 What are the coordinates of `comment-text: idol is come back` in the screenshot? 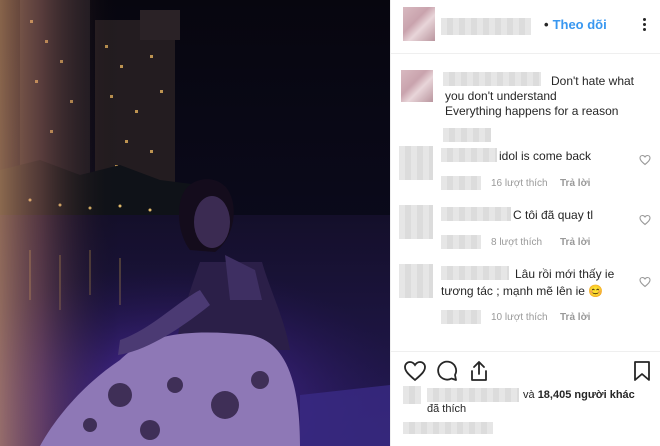 It's located at (545, 156).